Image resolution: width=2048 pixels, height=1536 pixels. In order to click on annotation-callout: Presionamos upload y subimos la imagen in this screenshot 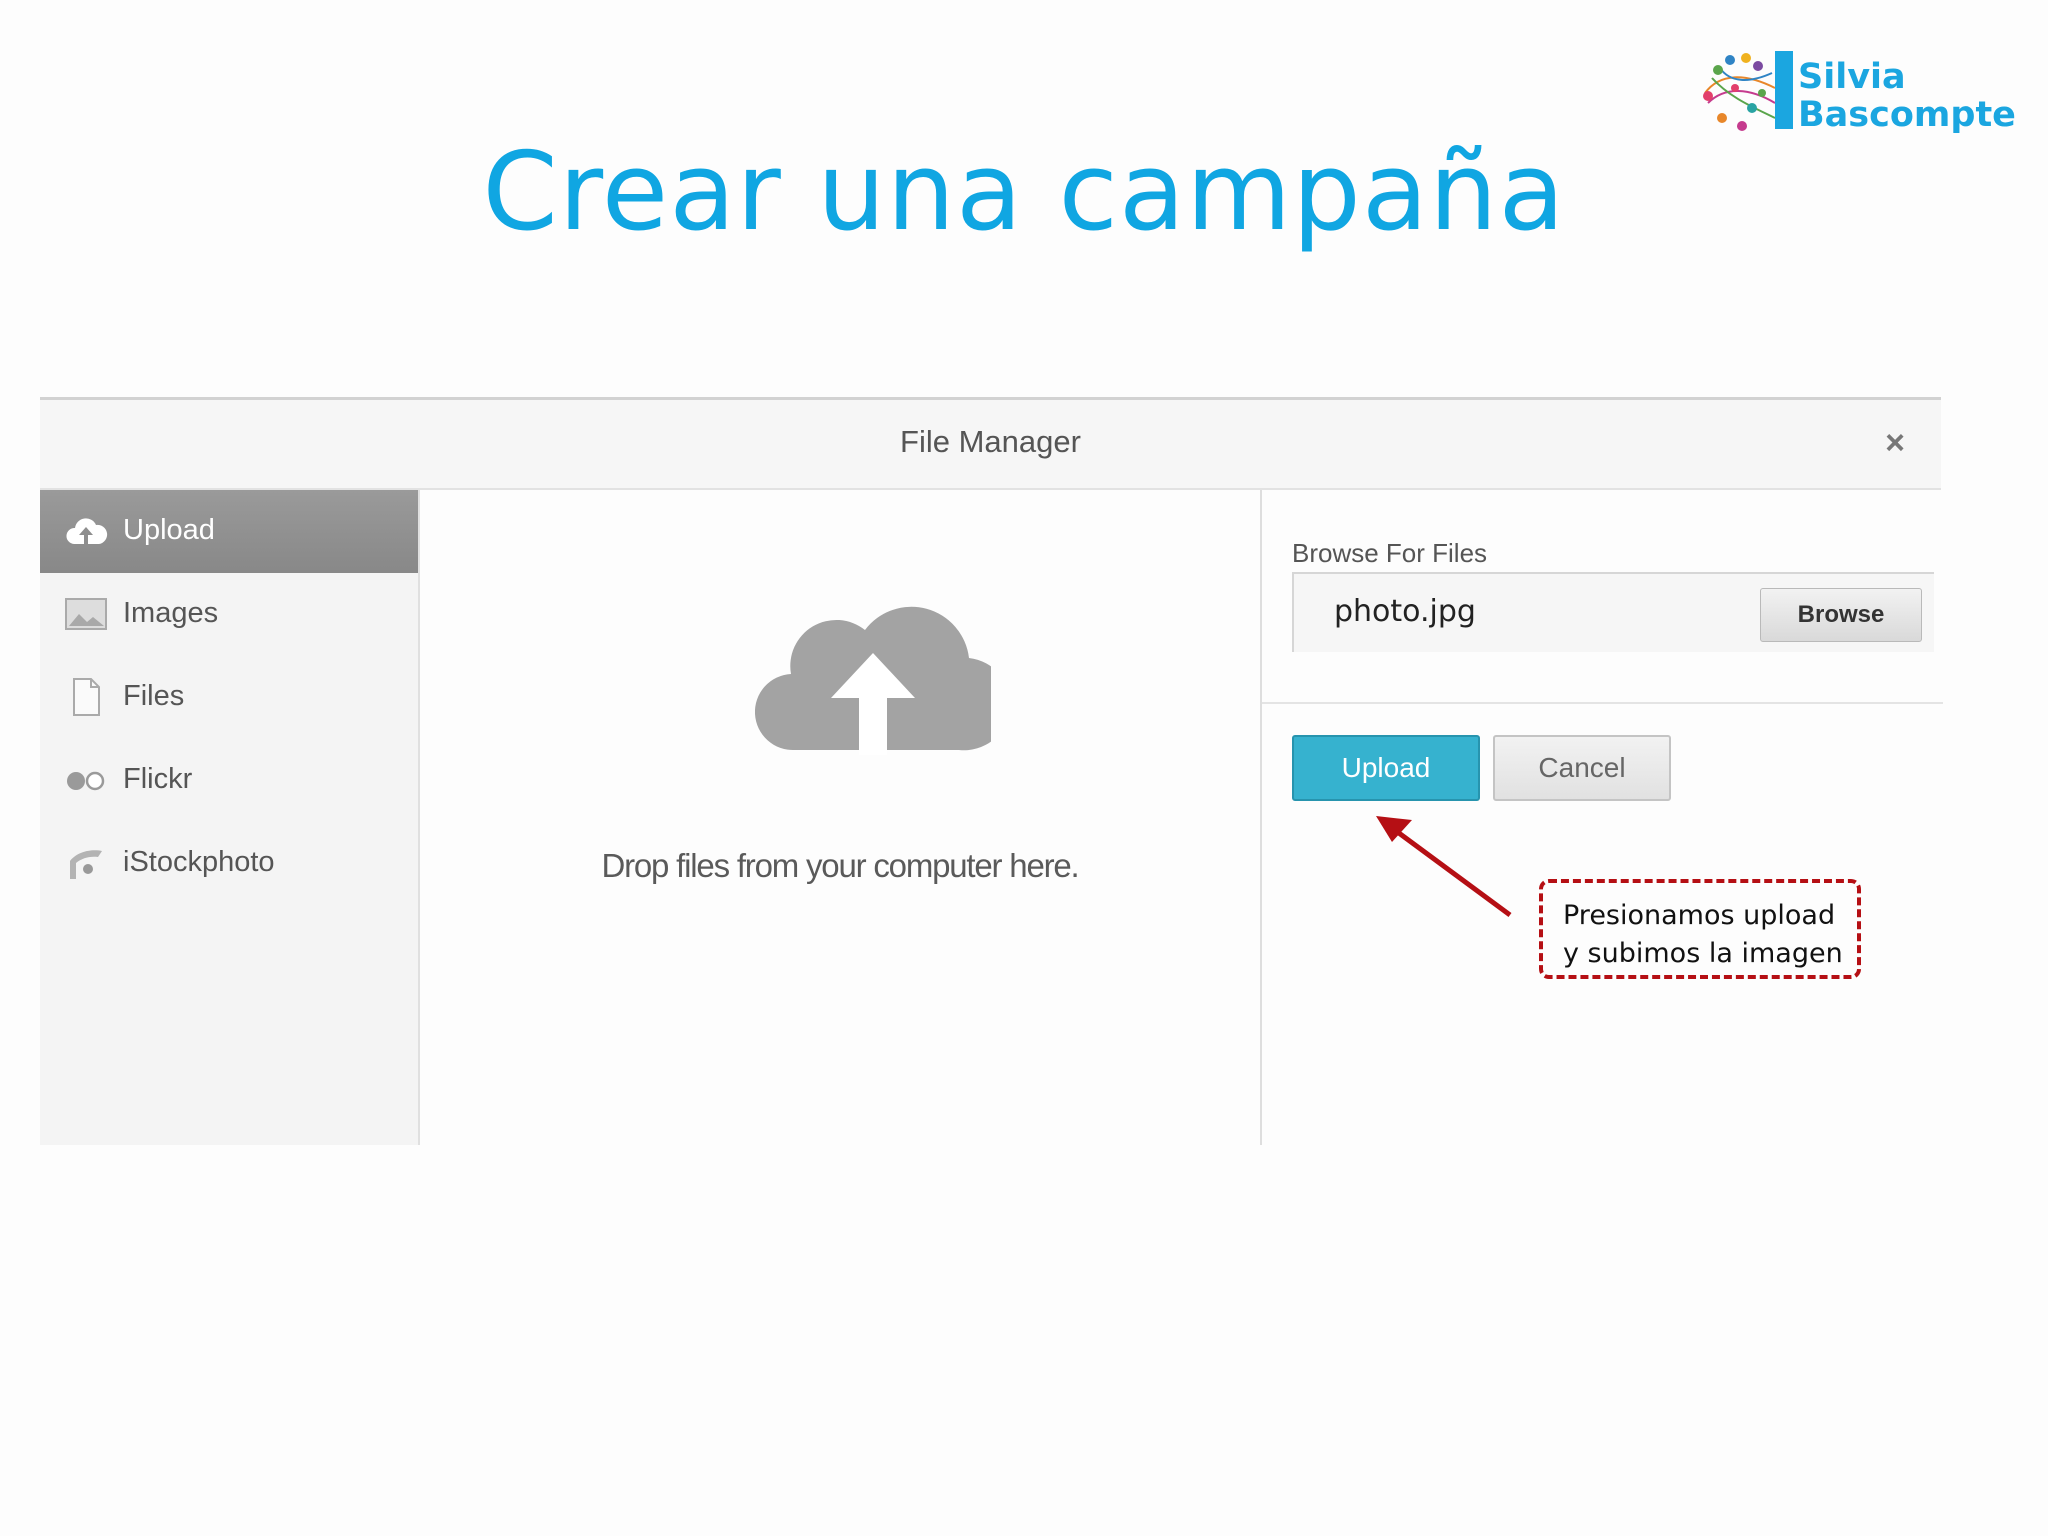, I will do `click(1700, 929)`.